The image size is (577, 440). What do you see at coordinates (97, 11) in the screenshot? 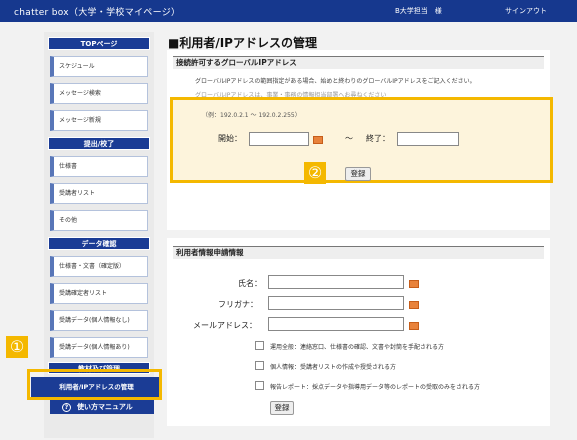
I see `app-title: chatter box（大学・学校マイページ）` at bounding box center [97, 11].